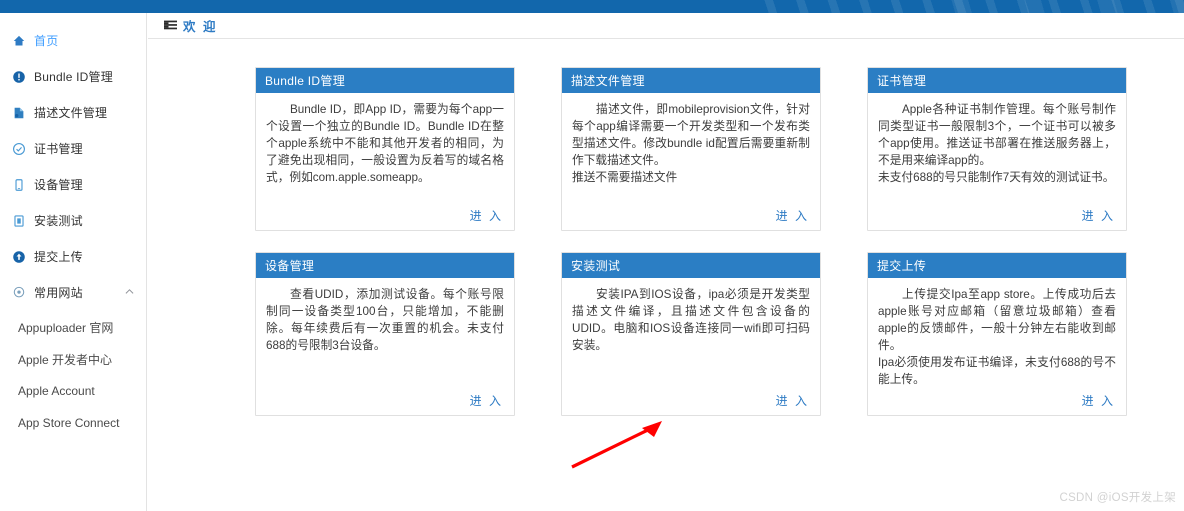  I want to click on card-title: 设备管理, so click(385, 265).